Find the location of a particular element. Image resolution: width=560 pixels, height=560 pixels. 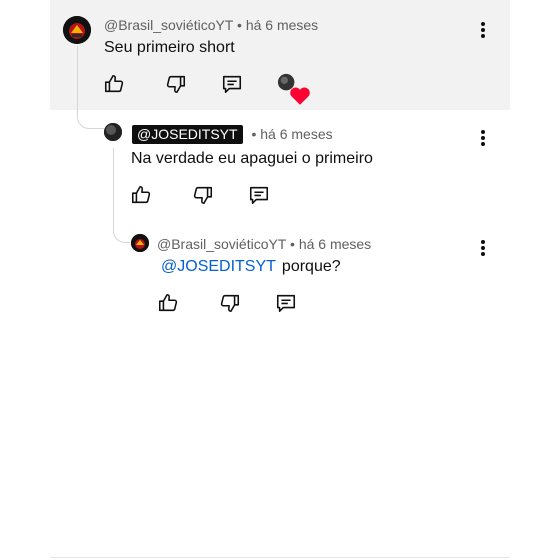

heart-icon is located at coordinates (300, 96).